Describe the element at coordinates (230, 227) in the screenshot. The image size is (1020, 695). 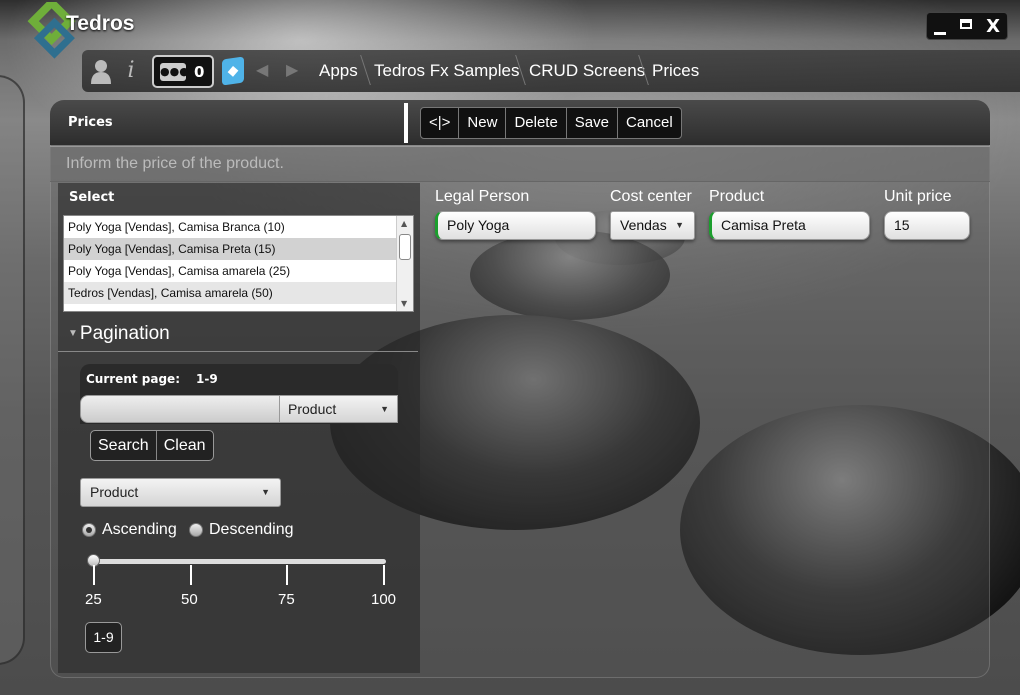
I see `list-item: Poly Yoga [Vendas], Camisa Branca (10)` at that location.